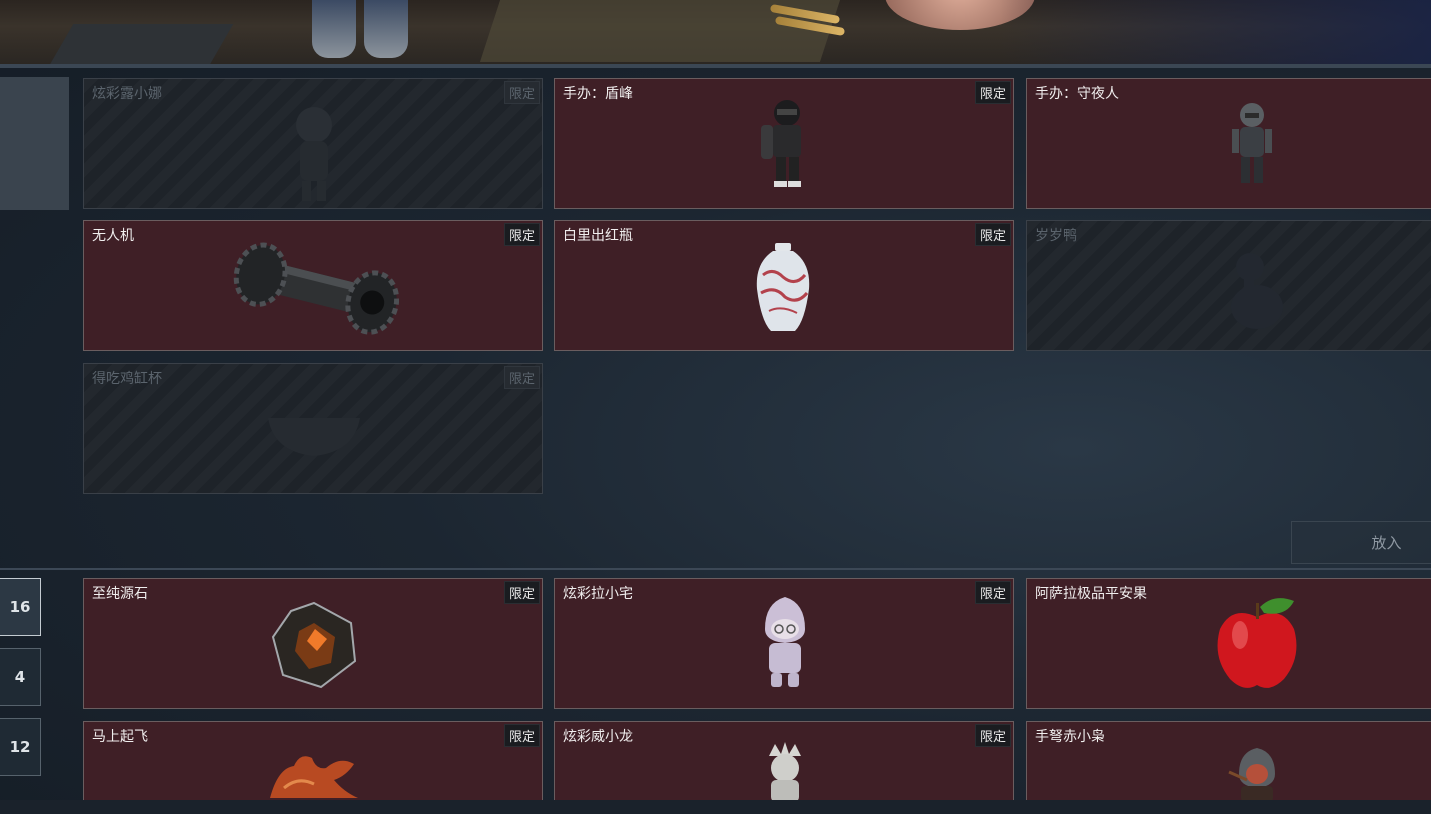  I want to click on top-scene-banner, so click(715, 33).